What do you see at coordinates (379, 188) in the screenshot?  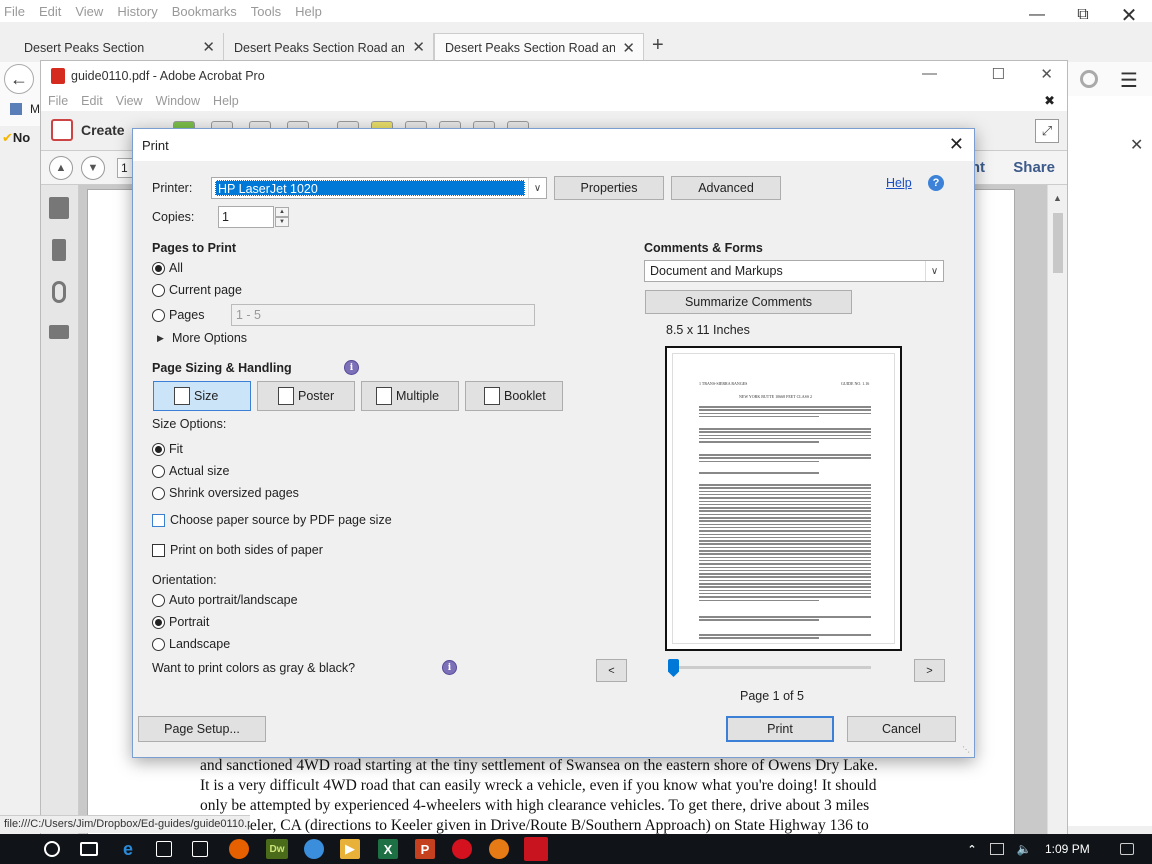 I see `printer-select: HP LaserJet 1020 ∨` at bounding box center [379, 188].